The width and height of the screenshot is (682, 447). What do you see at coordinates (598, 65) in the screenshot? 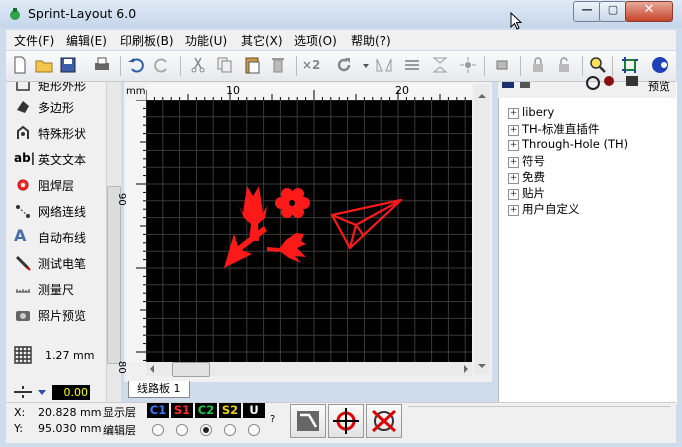
I see `zoom-icon` at bounding box center [598, 65].